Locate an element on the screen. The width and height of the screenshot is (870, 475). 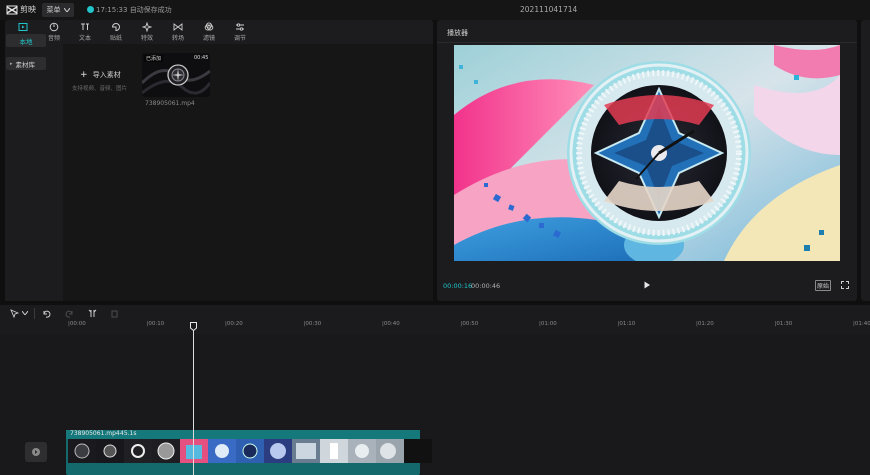
select-cursor-icon is located at coordinates (14, 313).